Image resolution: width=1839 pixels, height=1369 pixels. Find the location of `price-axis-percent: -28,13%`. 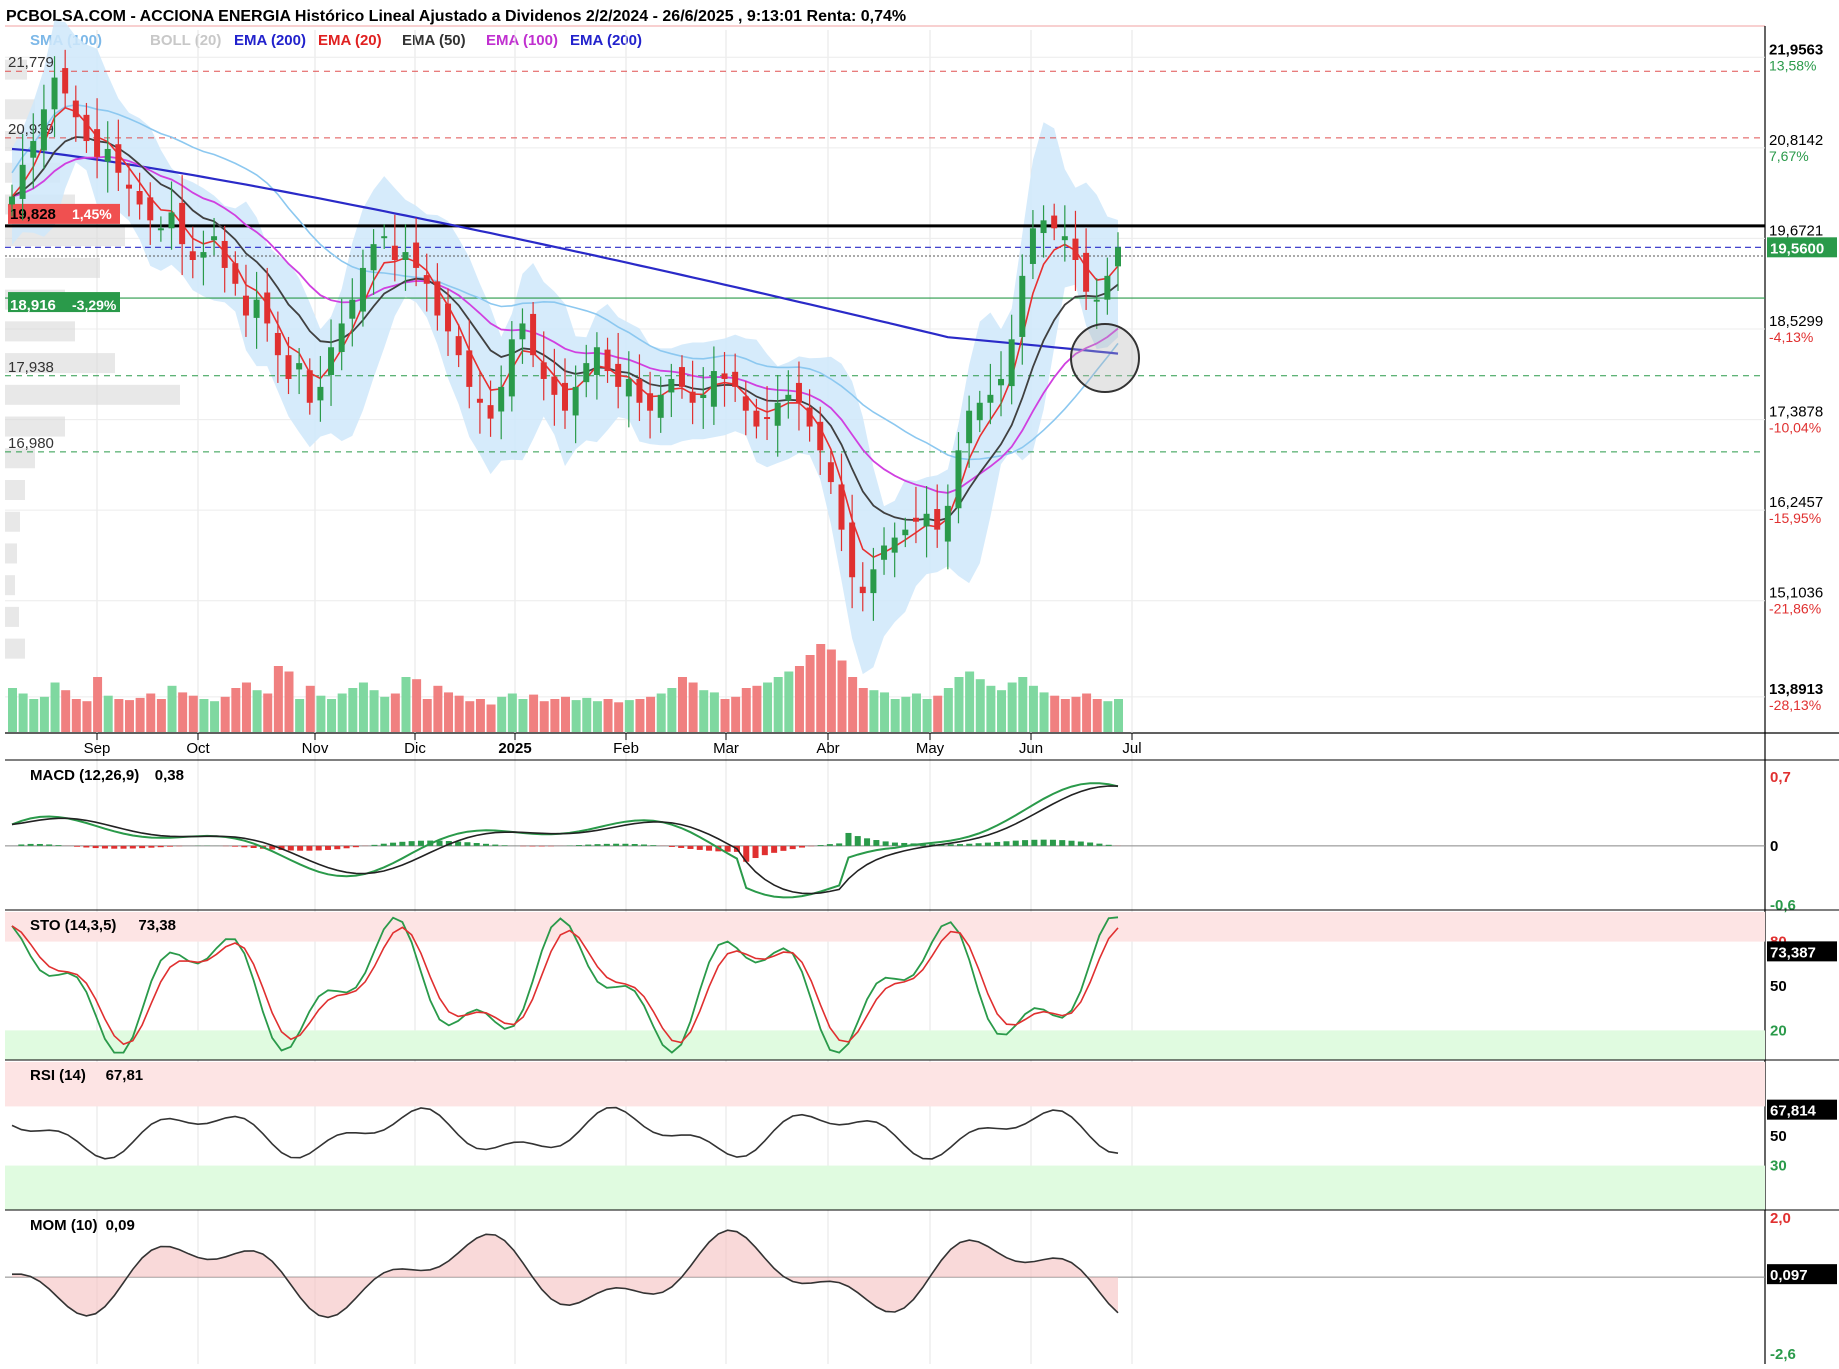

price-axis-percent: -28,13% is located at coordinates (1795, 705).